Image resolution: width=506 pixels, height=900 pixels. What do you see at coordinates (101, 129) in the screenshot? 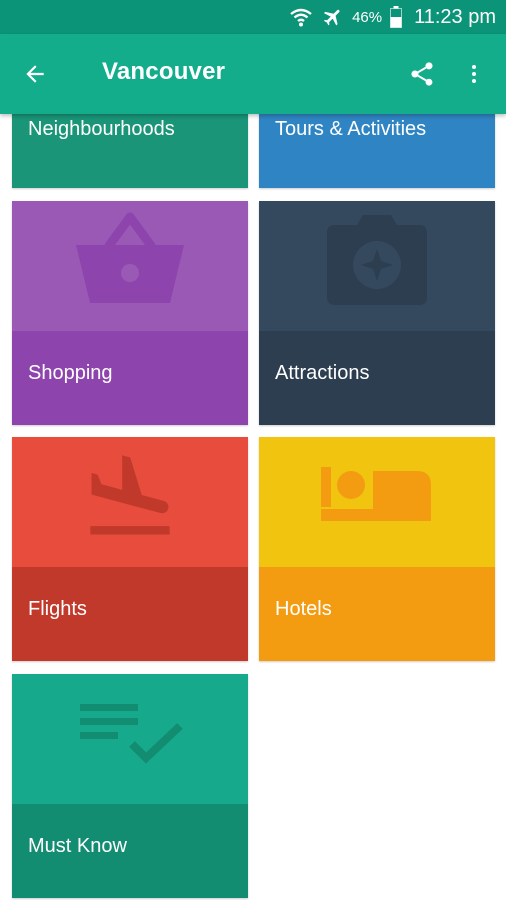
I see `tile-label: Neighbourhoods` at bounding box center [101, 129].